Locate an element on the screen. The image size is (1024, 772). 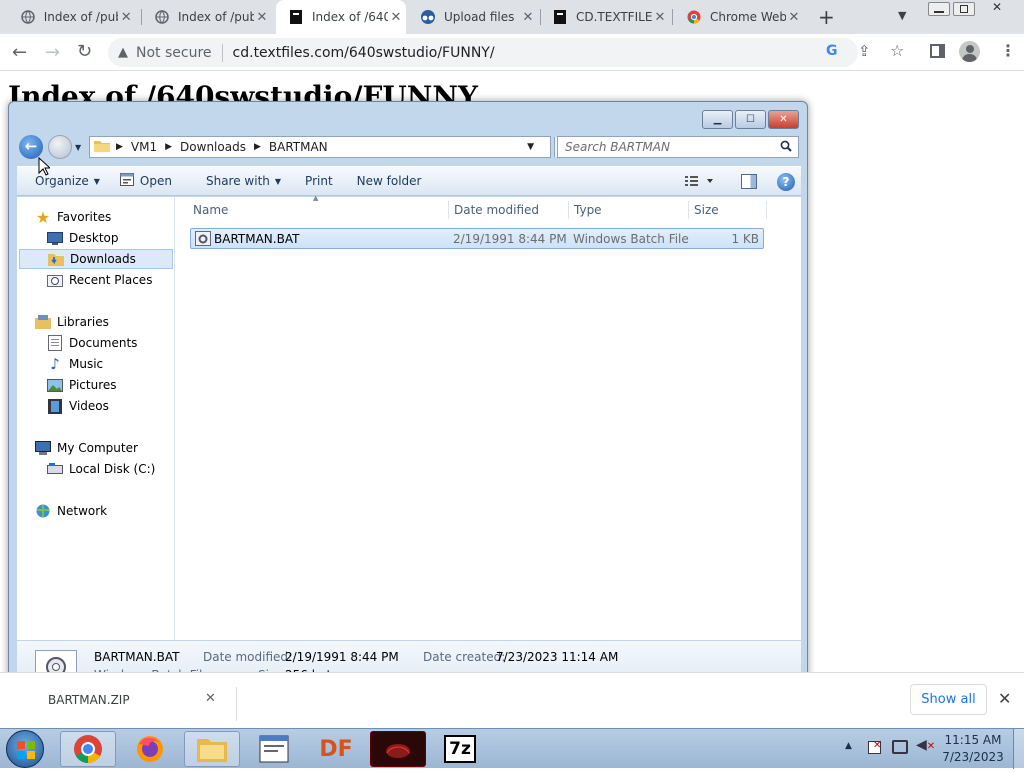
help-icon: ? is located at coordinates (786, 182).